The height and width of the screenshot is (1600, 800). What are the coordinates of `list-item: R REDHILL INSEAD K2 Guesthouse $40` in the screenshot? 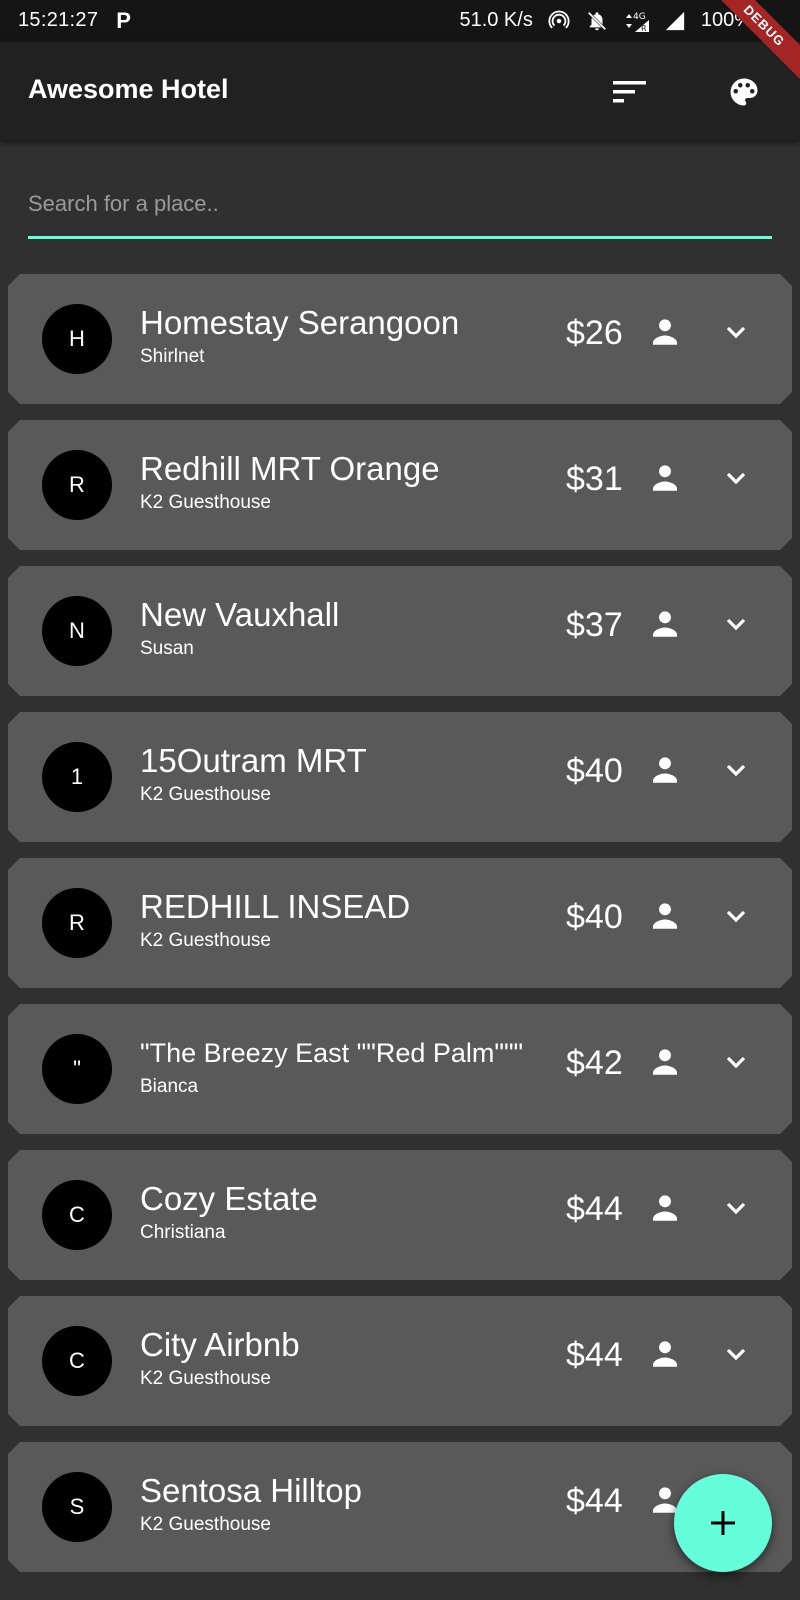 It's located at (400, 923).